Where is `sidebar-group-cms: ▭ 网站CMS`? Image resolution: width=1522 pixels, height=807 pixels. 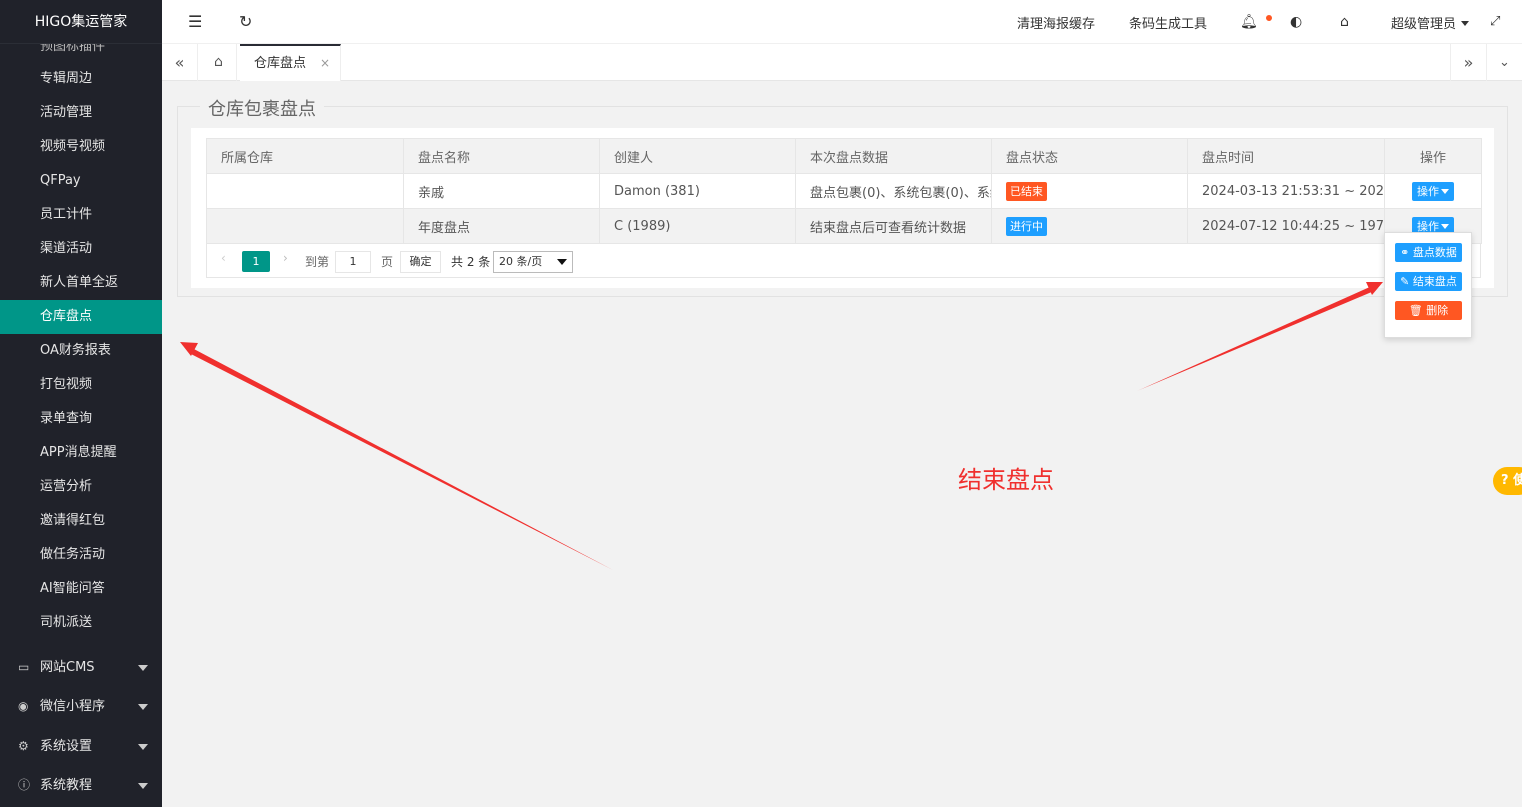 sidebar-group-cms: ▭ 网站CMS is located at coordinates (81, 667).